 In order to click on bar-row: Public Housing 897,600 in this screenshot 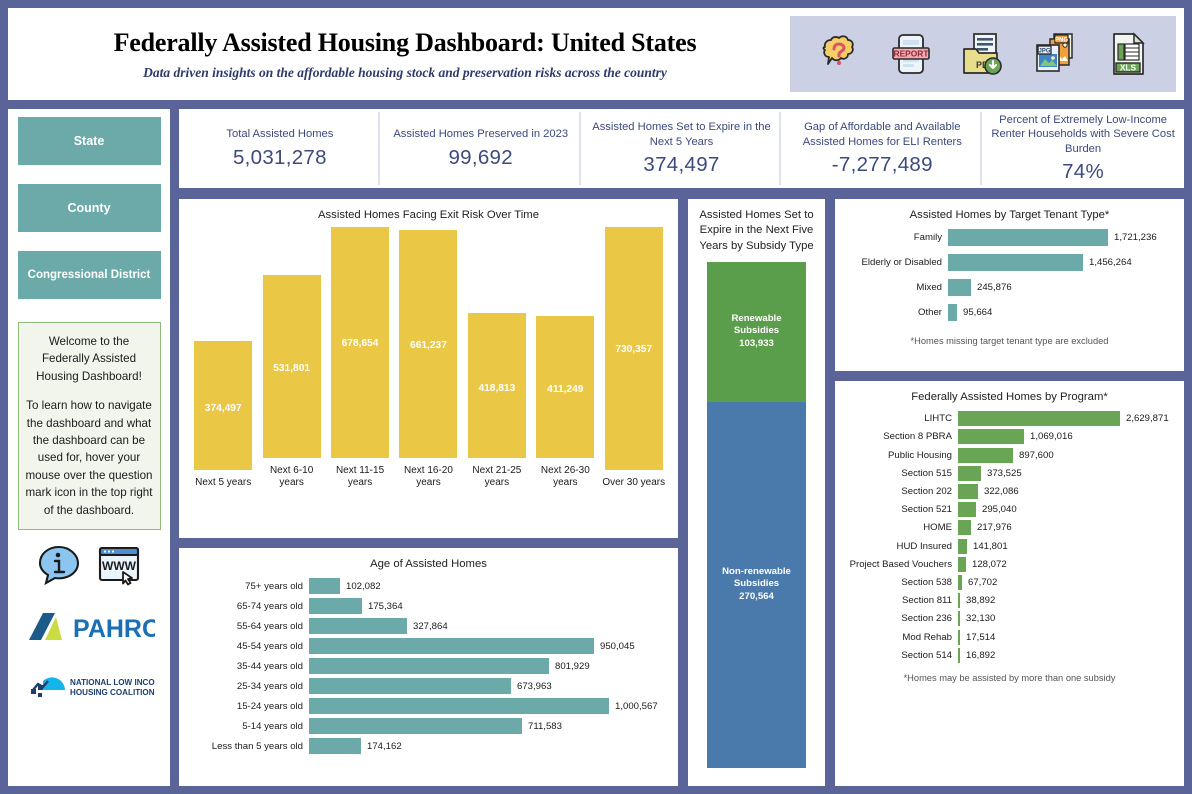, I will do `click(1009, 455)`.